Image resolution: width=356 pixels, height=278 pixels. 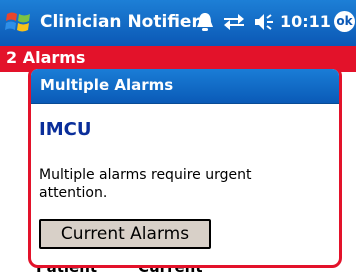 I want to click on clock-time: 10:11, so click(x=305, y=21).